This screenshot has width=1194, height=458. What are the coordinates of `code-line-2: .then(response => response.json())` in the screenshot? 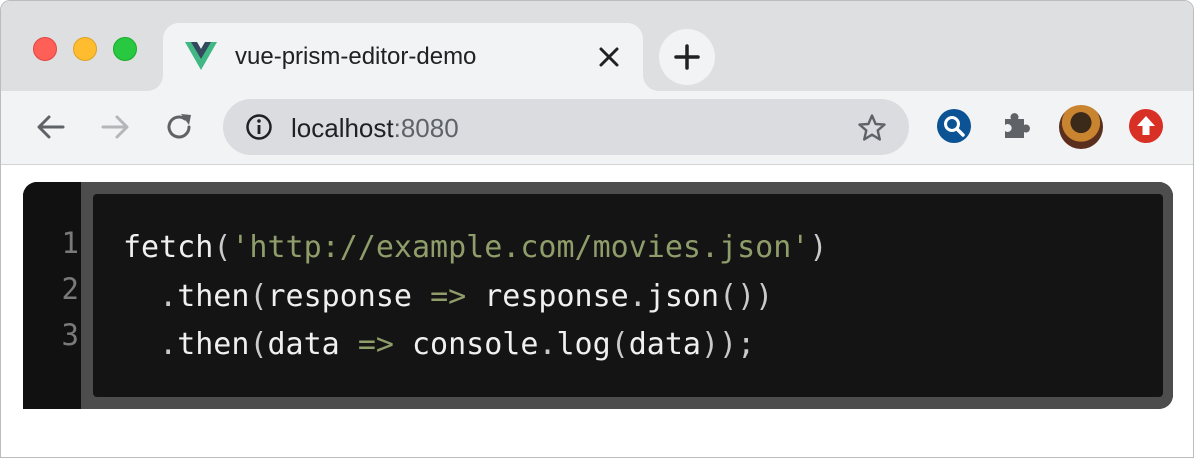 It's located at (448, 296).